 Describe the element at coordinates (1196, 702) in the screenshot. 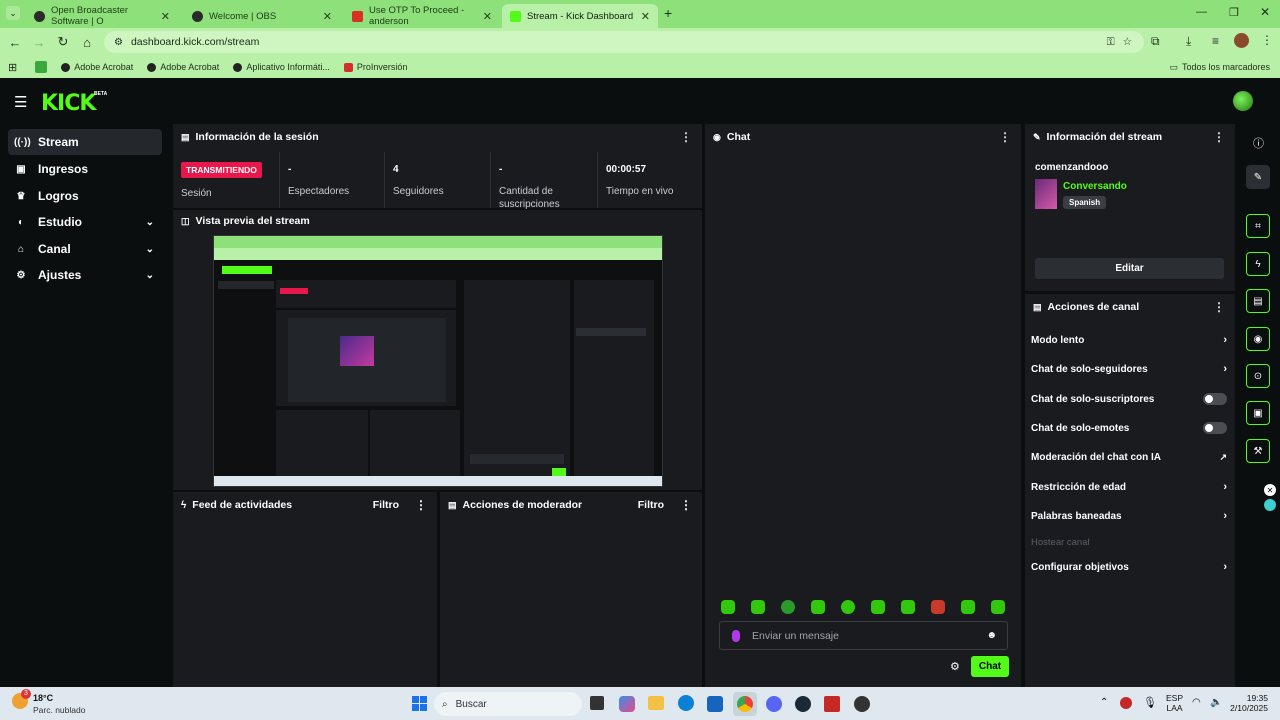

I see `wifi-icon: ◠` at that location.